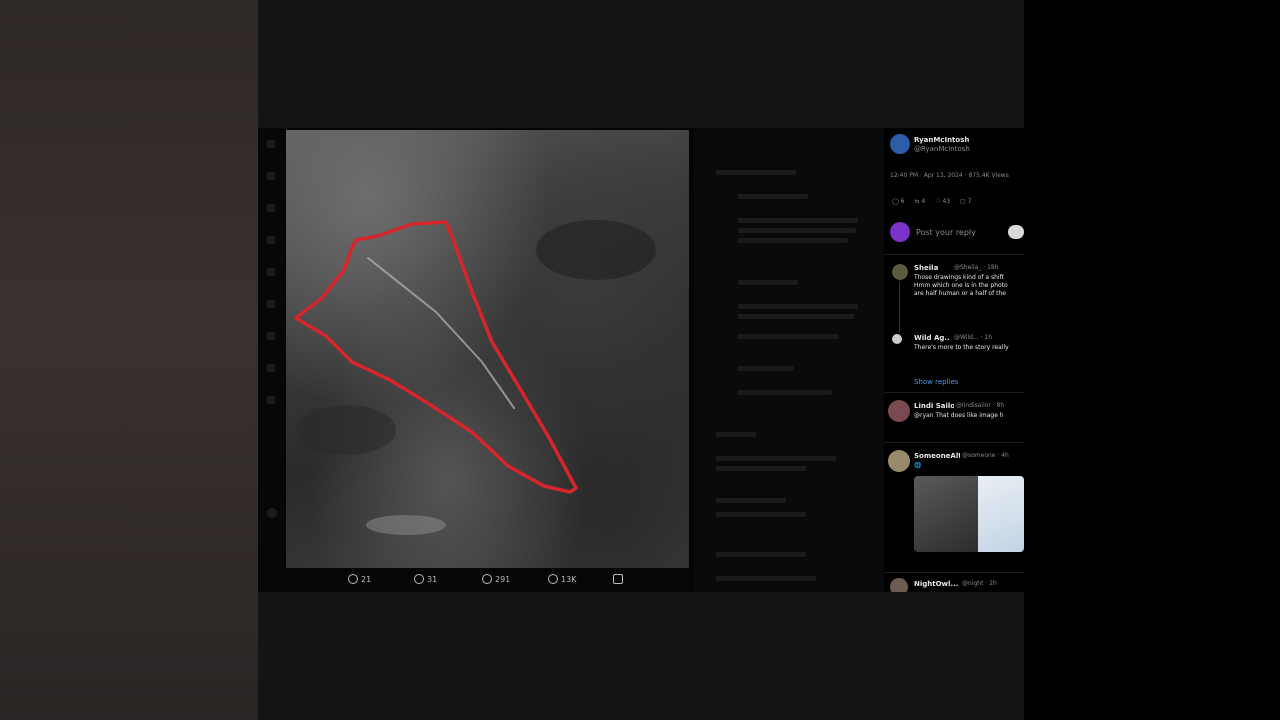 The image size is (1280, 720). What do you see at coordinates (503, 579) in the screenshot?
I see `like-count: 291` at bounding box center [503, 579].